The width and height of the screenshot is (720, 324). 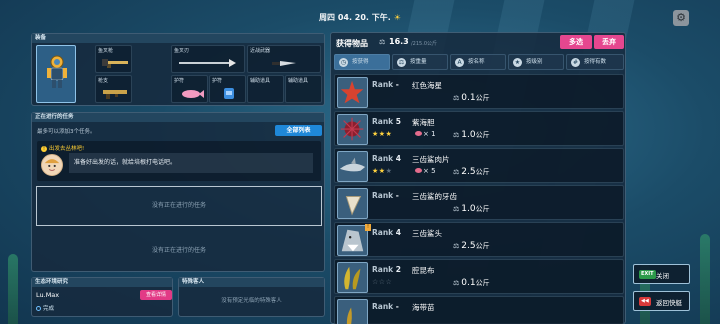 I want to click on item-name: 腔昆布, so click(x=423, y=270).